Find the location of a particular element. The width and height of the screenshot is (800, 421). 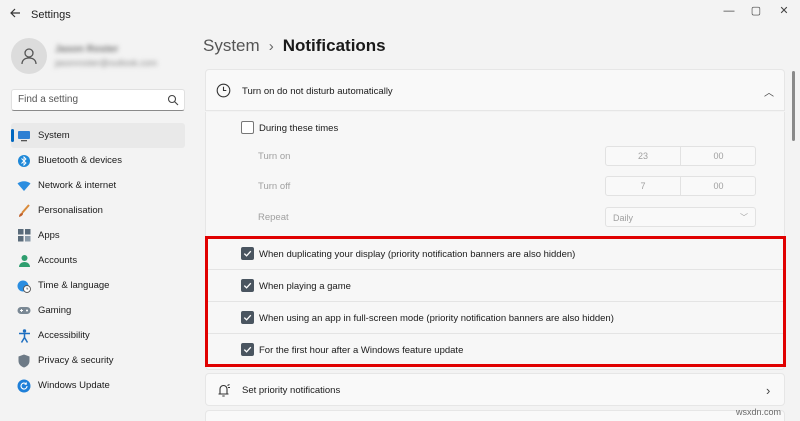

sidebar-item-bluetooth: Bluetooth & devices is located at coordinates (98, 160).